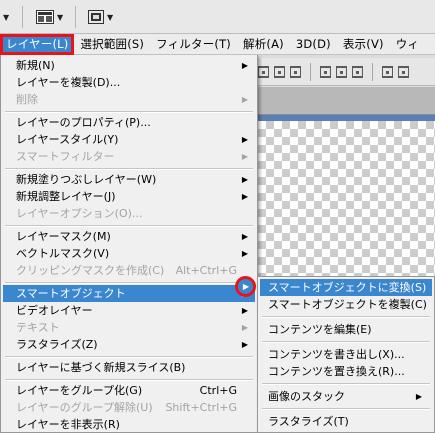 This screenshot has height=433, width=435. What do you see at coordinates (54, 310) in the screenshot?
I see `menu-item-label: ビデオレイヤー` at bounding box center [54, 310].